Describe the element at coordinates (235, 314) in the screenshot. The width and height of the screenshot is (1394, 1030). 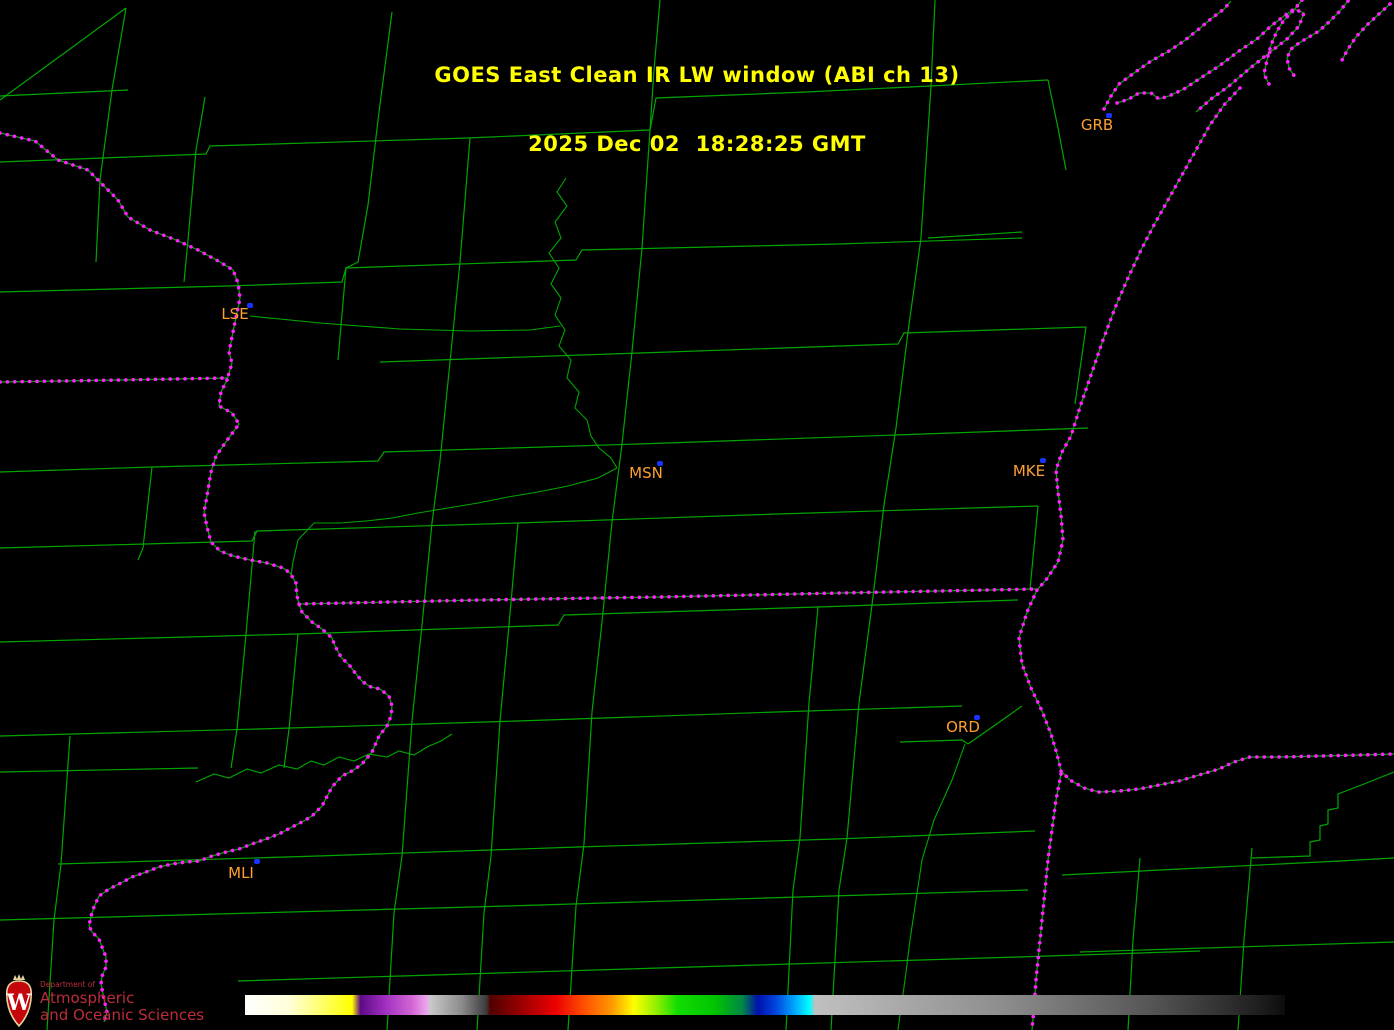
I see `station-label: LSE` at that location.